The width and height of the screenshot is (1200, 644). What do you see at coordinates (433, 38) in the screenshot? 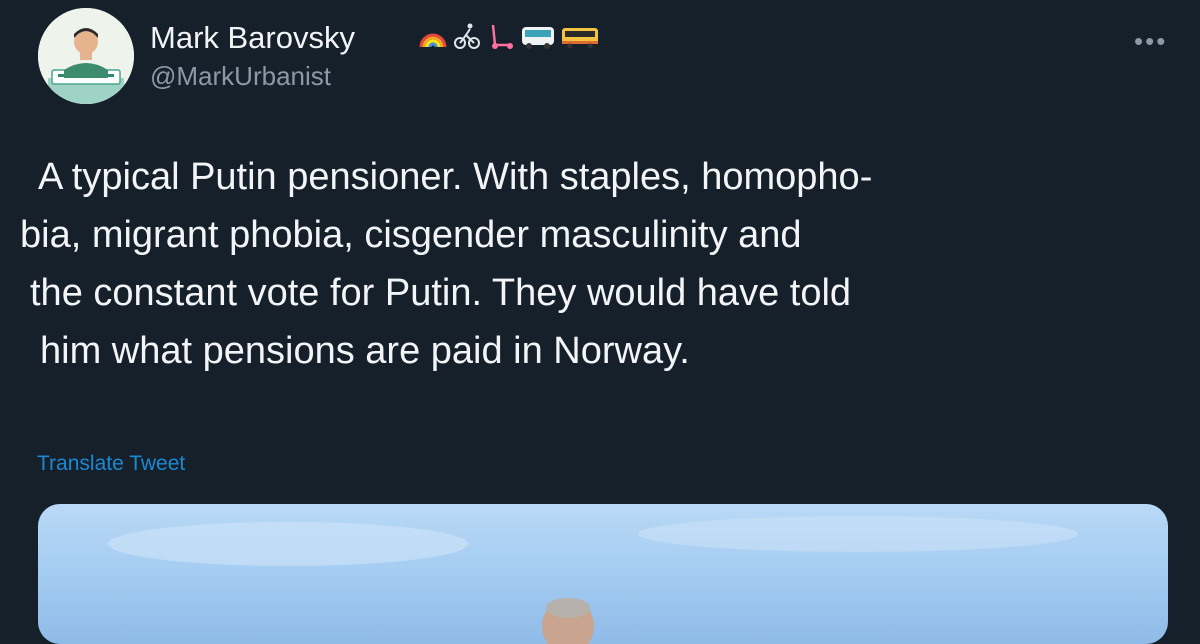
I see `rainbow-icon` at bounding box center [433, 38].